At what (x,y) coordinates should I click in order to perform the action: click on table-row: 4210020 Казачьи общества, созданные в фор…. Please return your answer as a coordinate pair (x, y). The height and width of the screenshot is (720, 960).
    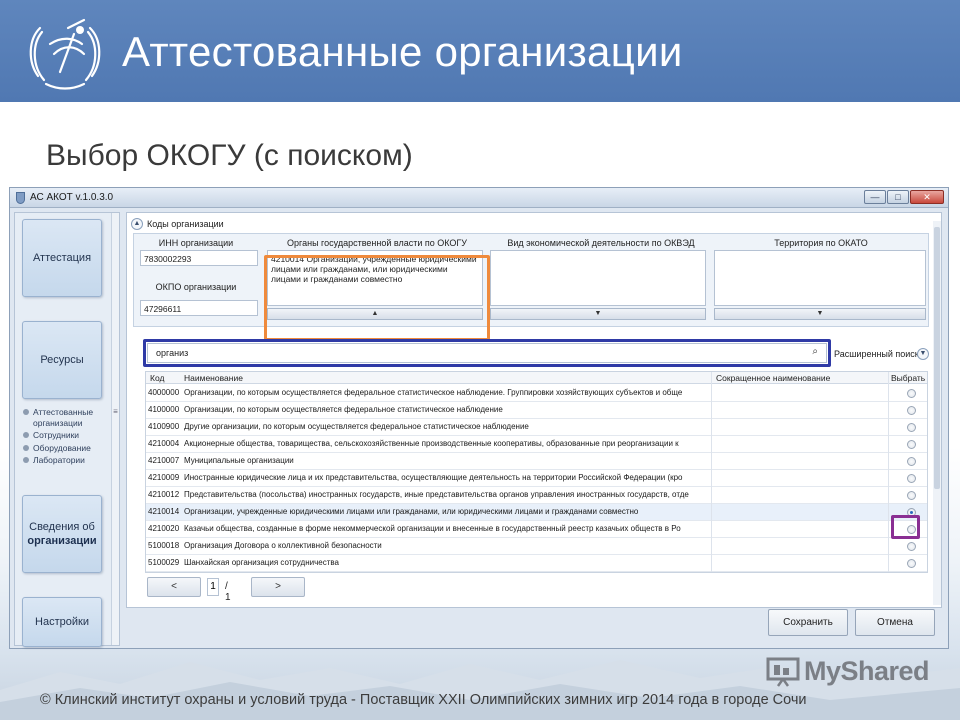
    Looking at the image, I should click on (536, 529).